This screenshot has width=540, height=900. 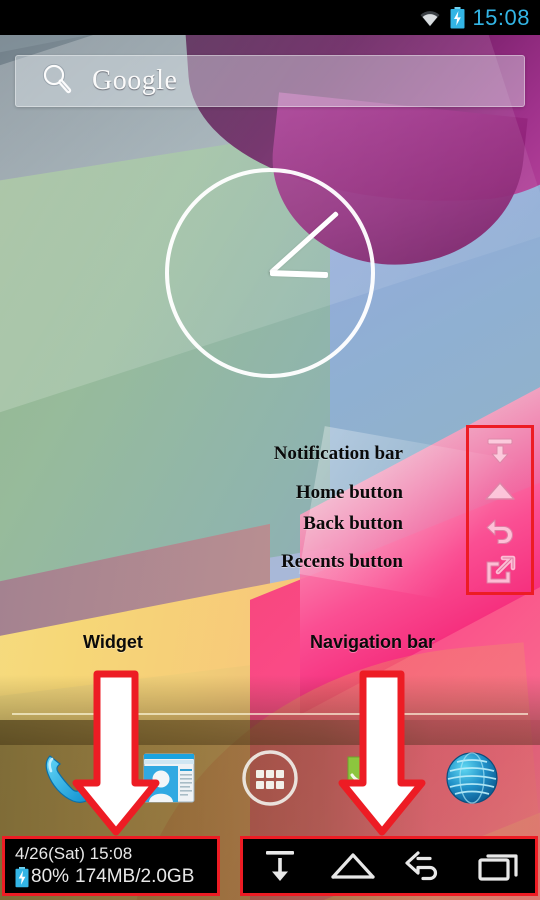 I want to click on widget-date-time: 4/26(Sat) 15:08, so click(x=74, y=853).